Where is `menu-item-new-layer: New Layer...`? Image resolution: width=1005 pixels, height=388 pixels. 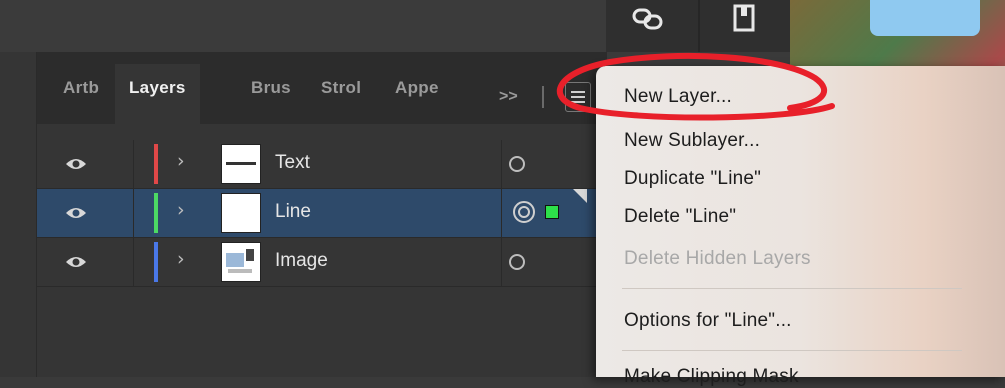 menu-item-new-layer: New Layer... is located at coordinates (678, 97).